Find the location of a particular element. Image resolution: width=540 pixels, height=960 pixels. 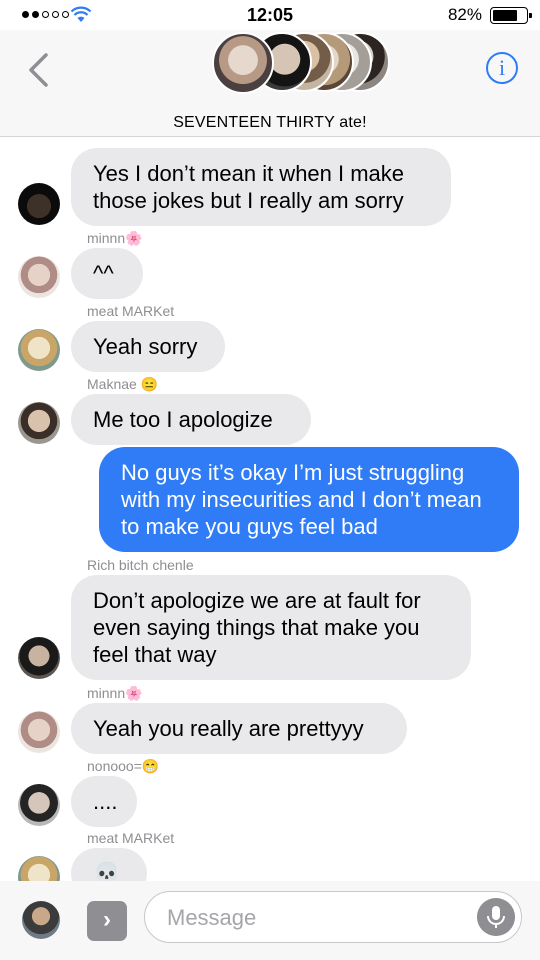

status-bar: 12:05 82% is located at coordinates (270, 15).